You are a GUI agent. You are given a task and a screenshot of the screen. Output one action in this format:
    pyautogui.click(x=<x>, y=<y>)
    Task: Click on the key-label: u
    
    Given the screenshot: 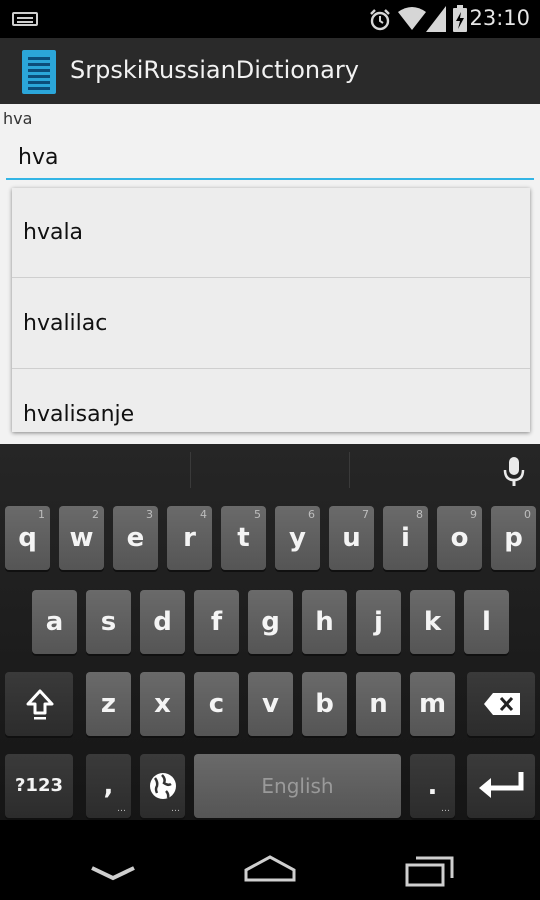 What is the action you would take?
    pyautogui.click(x=351, y=538)
    